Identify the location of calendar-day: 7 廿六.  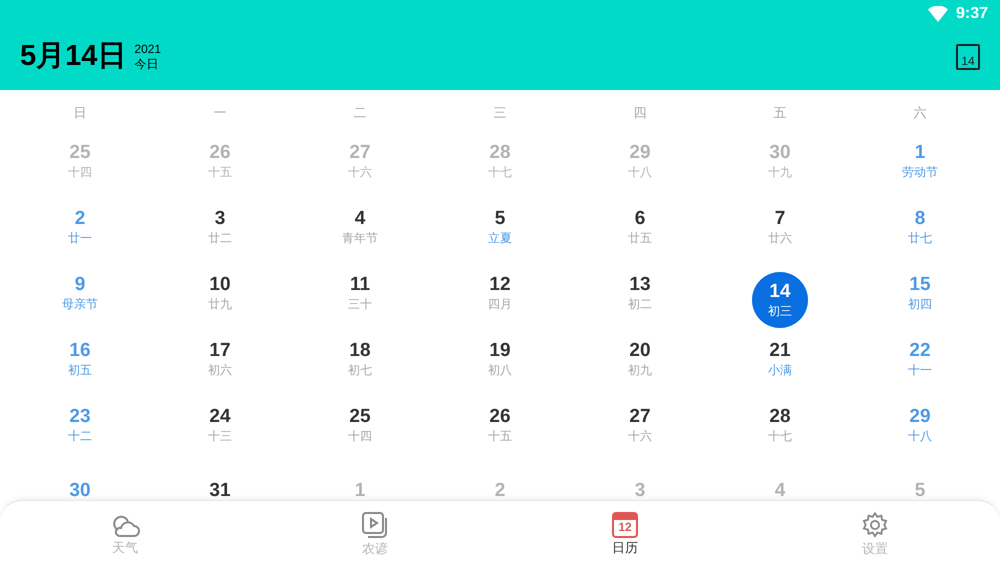
(780, 227).